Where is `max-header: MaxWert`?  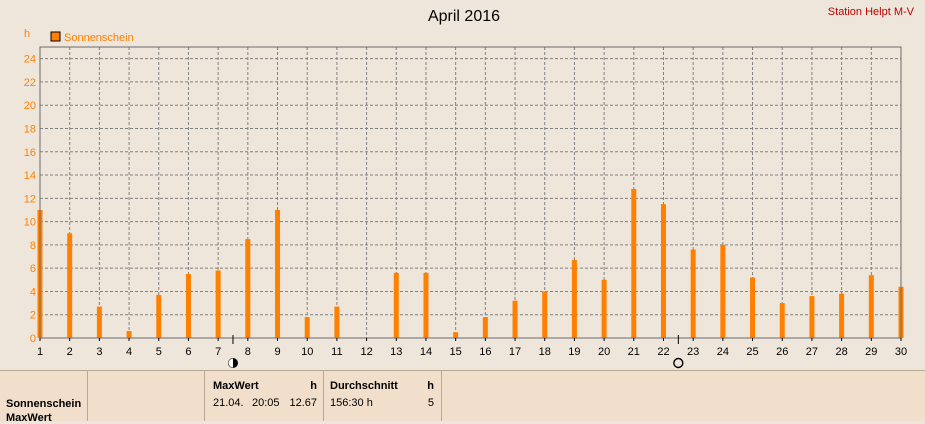 max-header: MaxWert is located at coordinates (236, 386).